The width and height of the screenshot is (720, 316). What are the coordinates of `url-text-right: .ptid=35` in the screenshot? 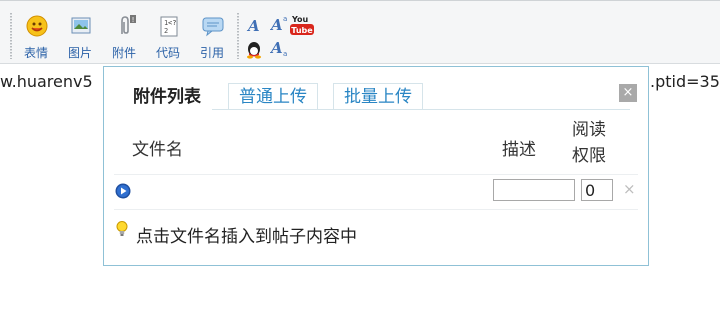 It's located at (685, 81).